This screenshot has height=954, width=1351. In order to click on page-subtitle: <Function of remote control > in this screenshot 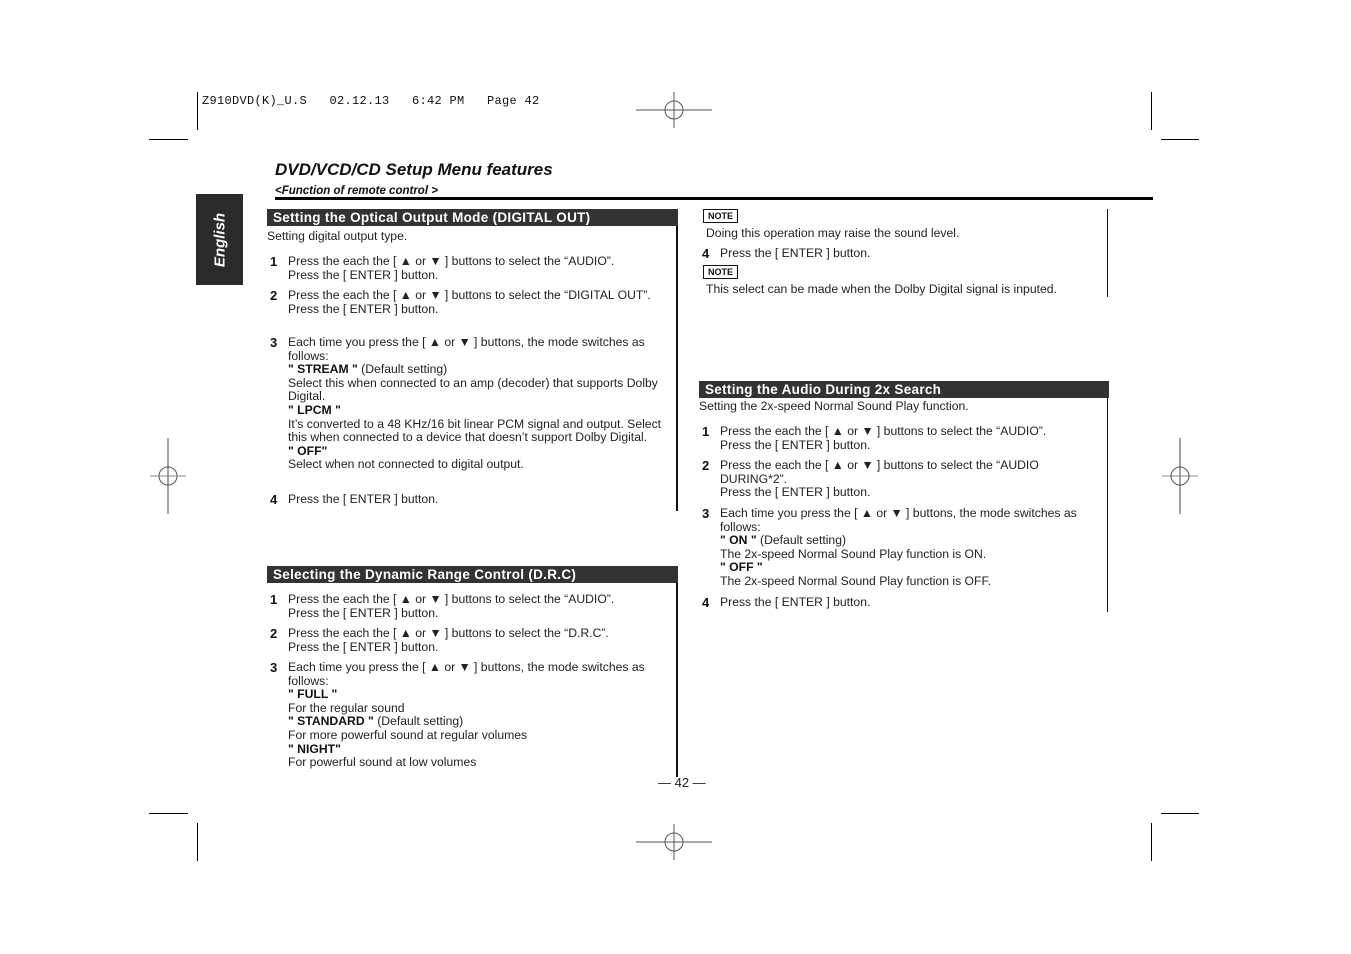, I will do `click(356, 191)`.